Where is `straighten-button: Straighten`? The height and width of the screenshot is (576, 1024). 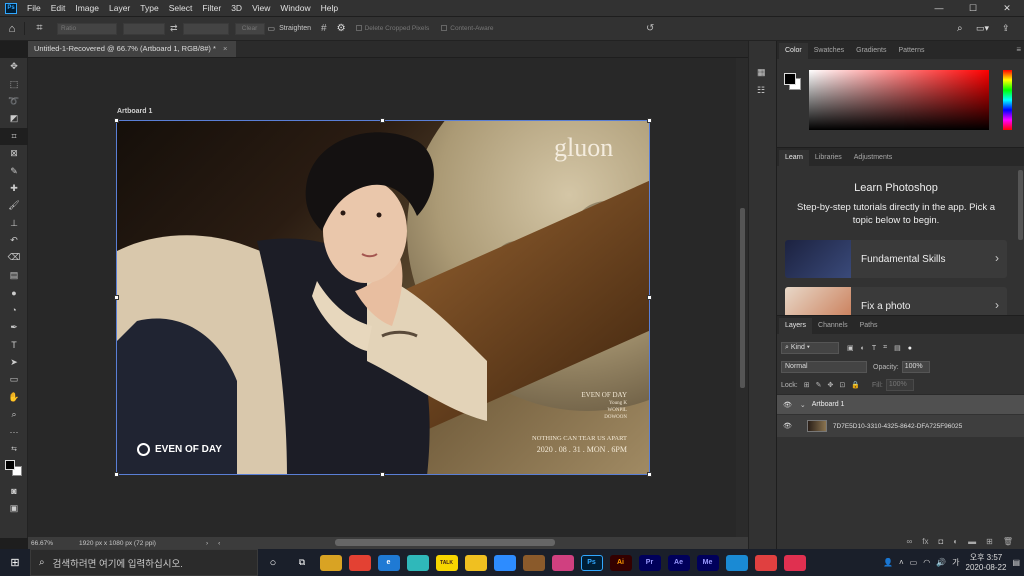
straighten-button: Straighten is located at coordinates (295, 28).